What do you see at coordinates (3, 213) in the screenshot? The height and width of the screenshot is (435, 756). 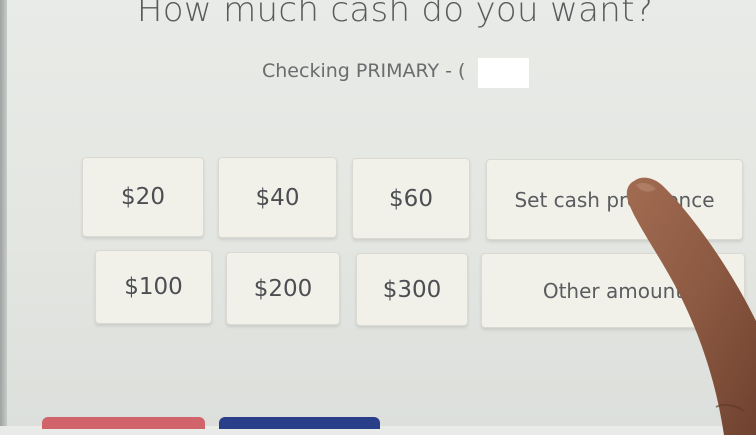 I see `screen-bezel` at bounding box center [3, 213].